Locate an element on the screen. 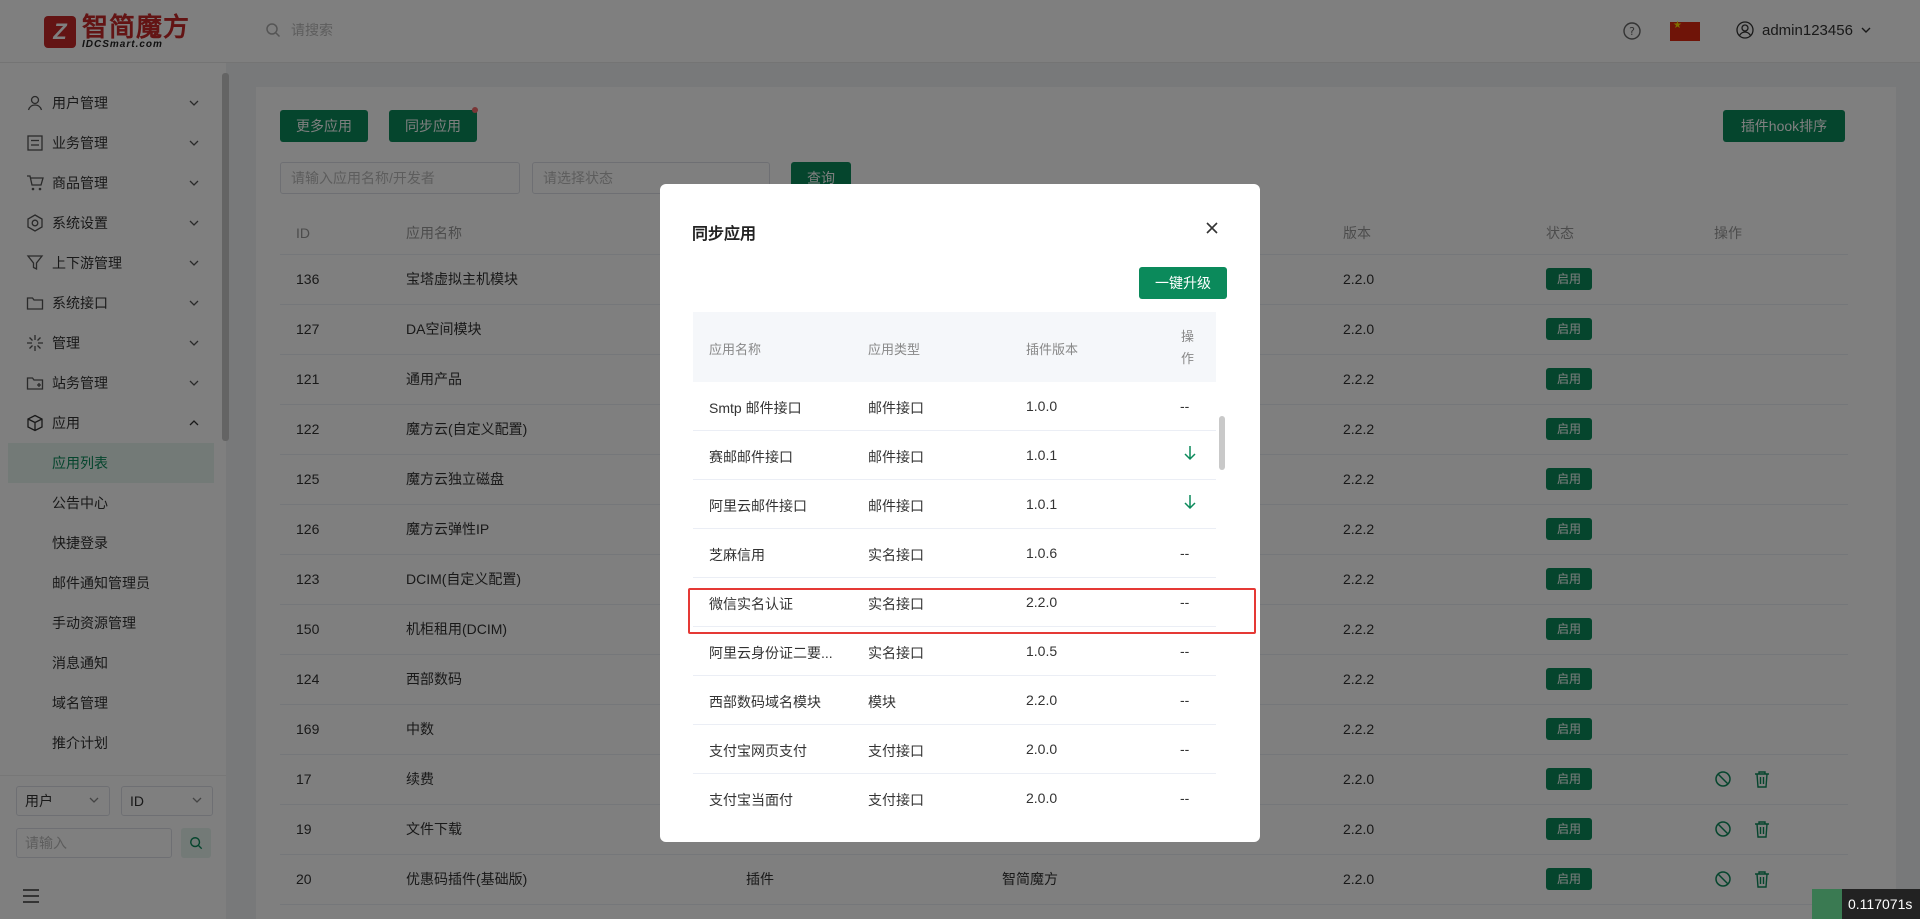  col-operation: 操作 is located at coordinates (1188, 347).